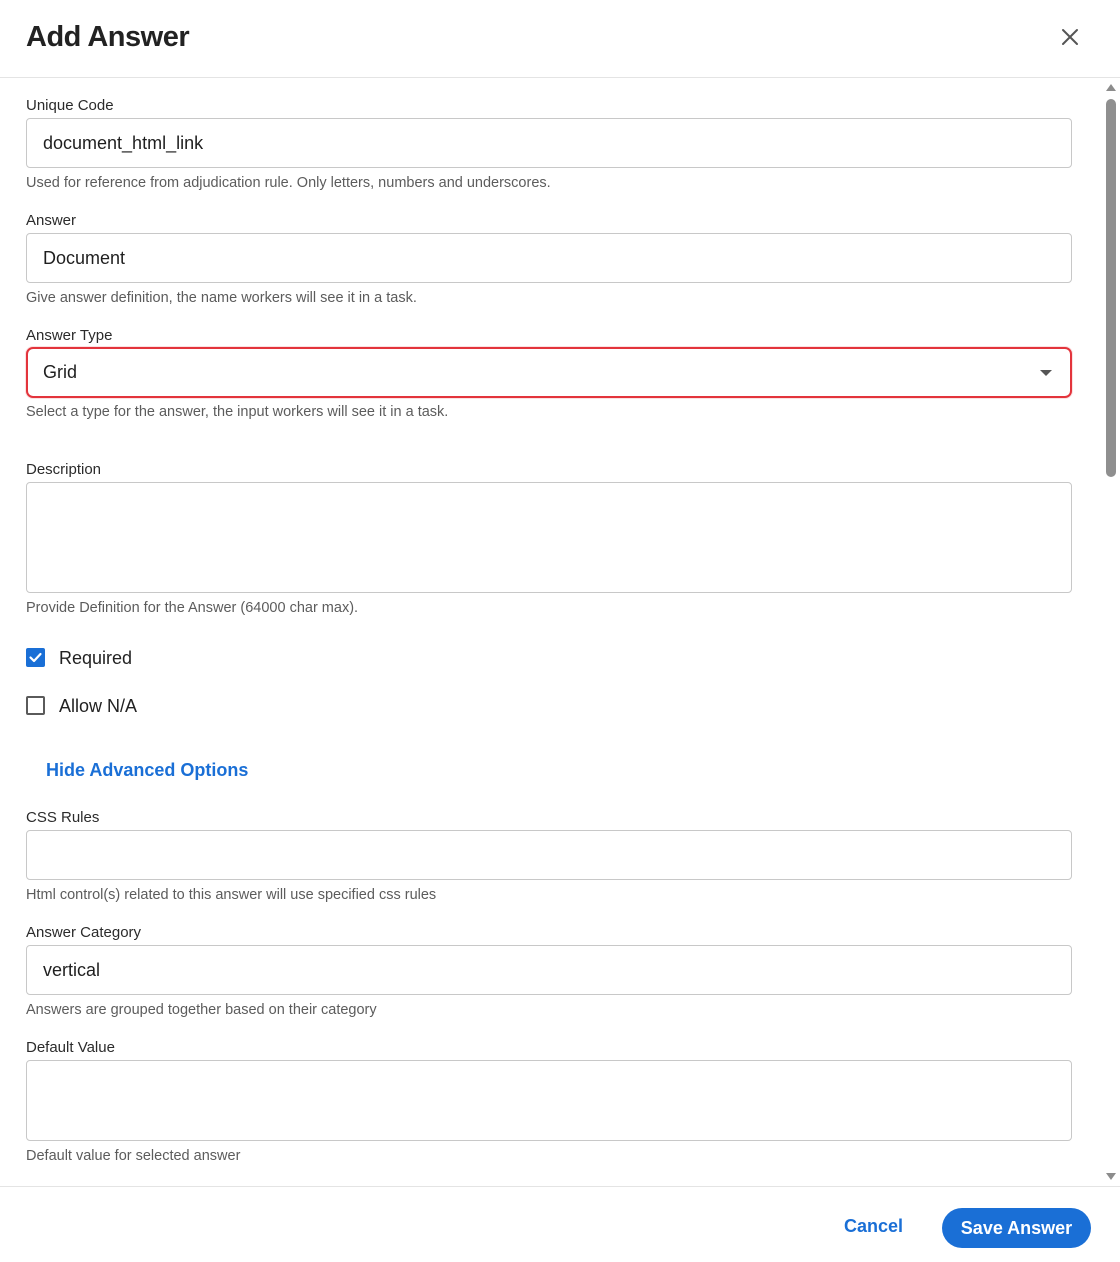 The width and height of the screenshot is (1120, 1262). What do you see at coordinates (1111, 87) in the screenshot?
I see `scroll-up-arrow-icon` at bounding box center [1111, 87].